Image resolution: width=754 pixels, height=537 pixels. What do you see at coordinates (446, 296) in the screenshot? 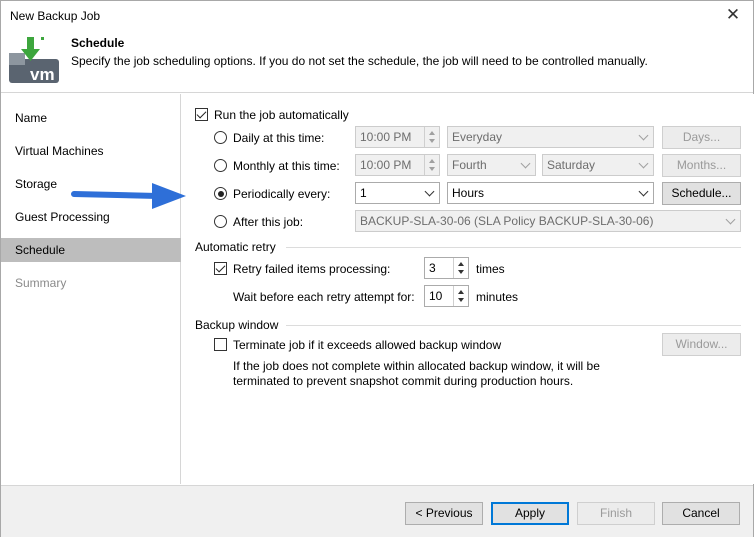
I see `wait-retry-stepper: 10` at bounding box center [446, 296].